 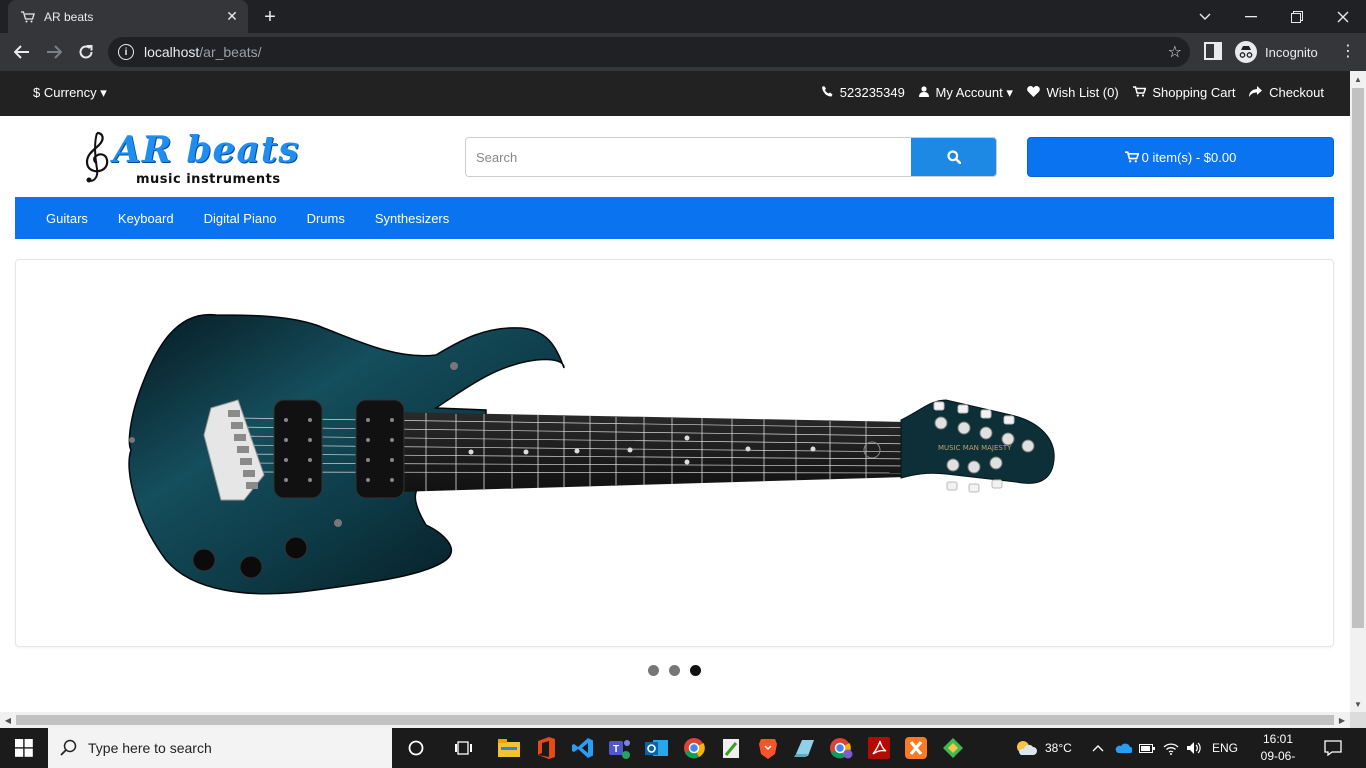 What do you see at coordinates (1043, 748) in the screenshot?
I see `weather-widget: 38°C` at bounding box center [1043, 748].